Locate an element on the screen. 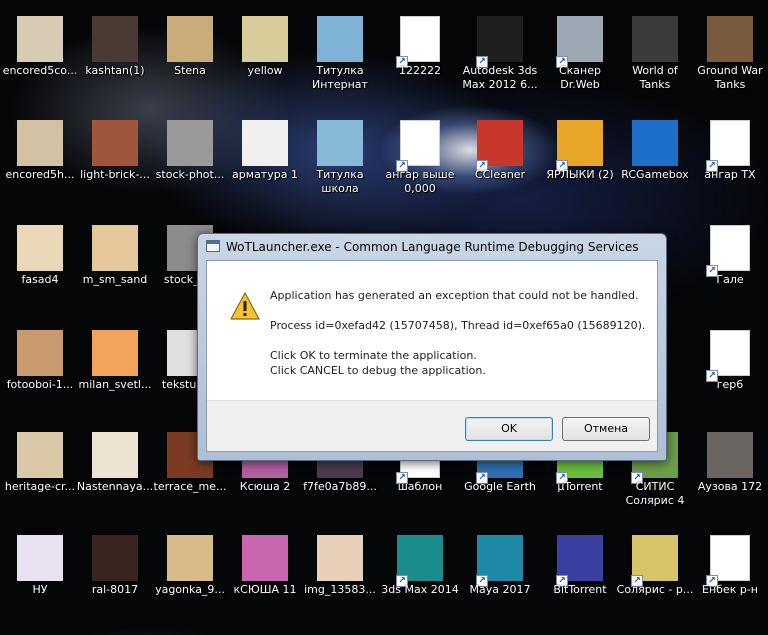 The image size is (768, 635). desktop-icon: yellow is located at coordinates (265, 66).